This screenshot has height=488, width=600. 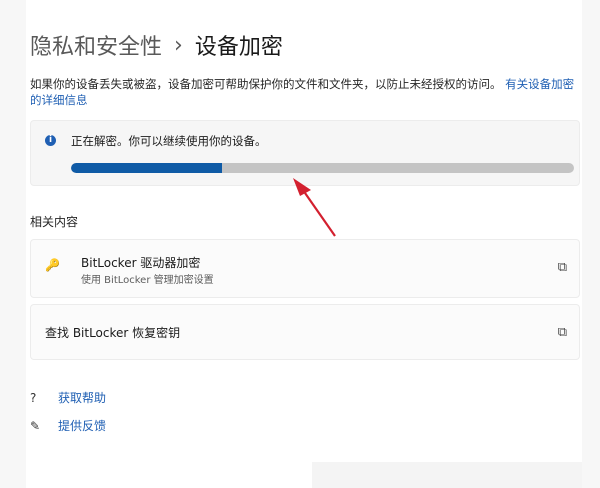 I want to click on get-help-label: 获取帮助, so click(x=82, y=397).